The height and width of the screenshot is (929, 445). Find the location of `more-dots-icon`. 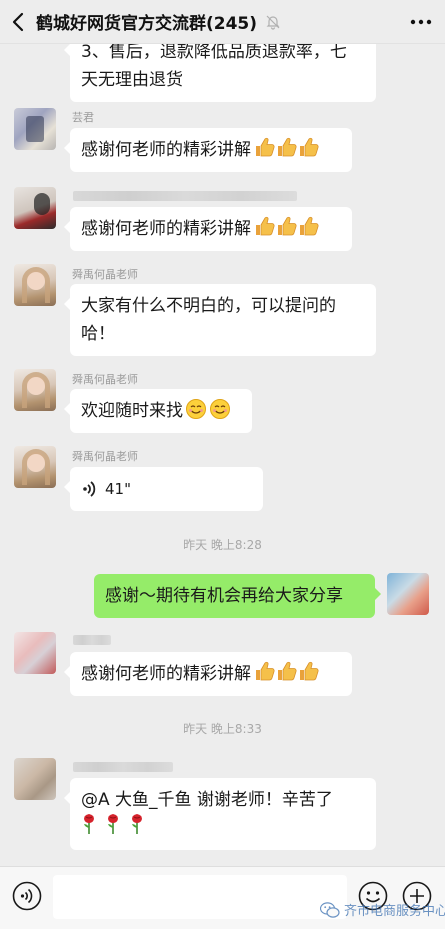

more-dots-icon is located at coordinates (421, 21).